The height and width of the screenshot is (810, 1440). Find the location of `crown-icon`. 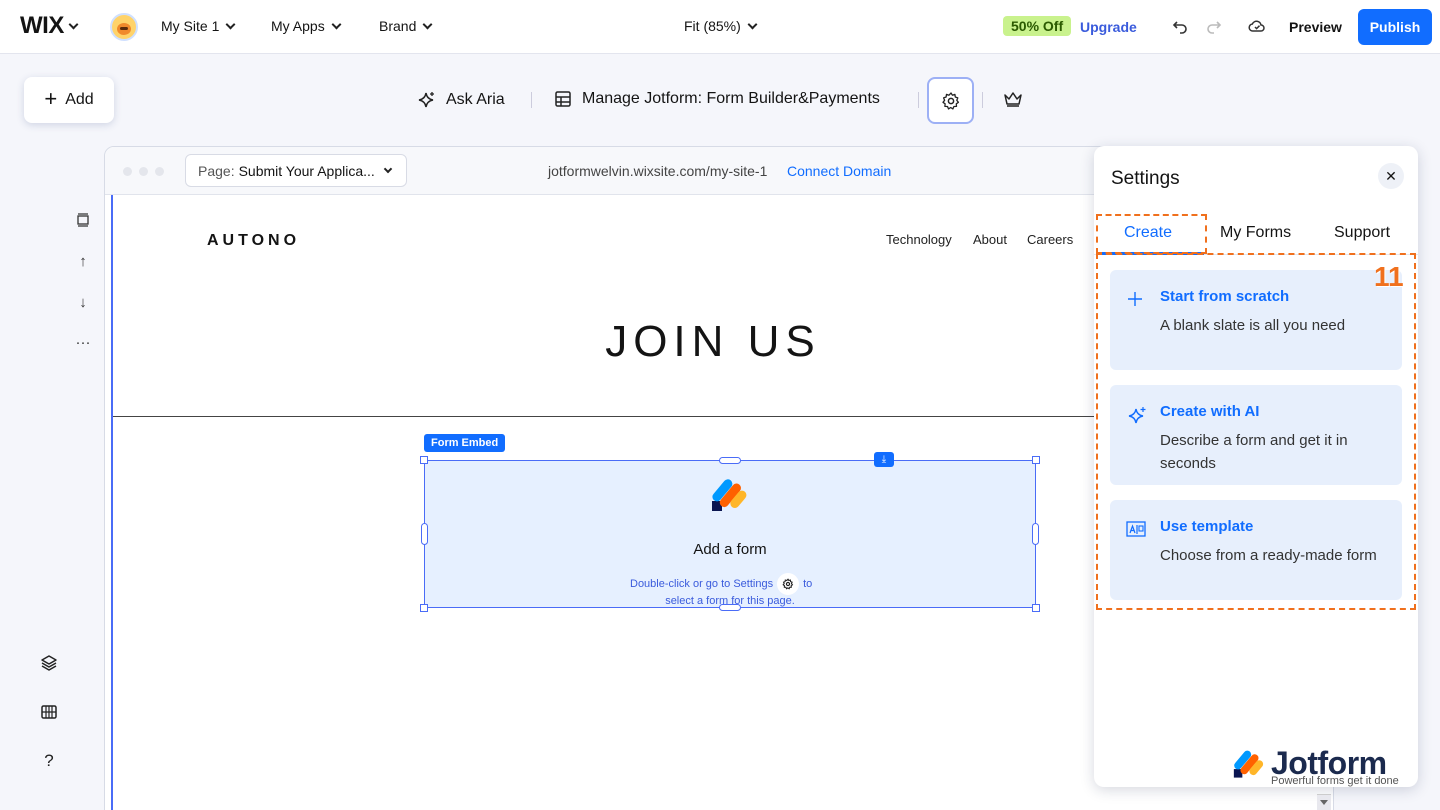

crown-icon is located at coordinates (1013, 99).